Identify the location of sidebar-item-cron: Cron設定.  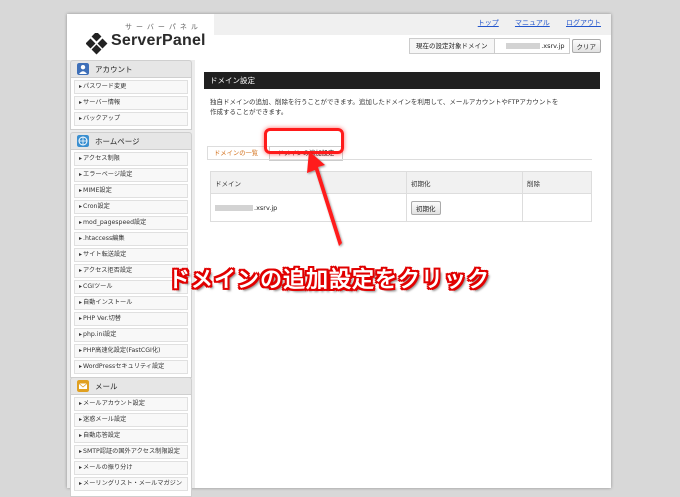
(131, 207).